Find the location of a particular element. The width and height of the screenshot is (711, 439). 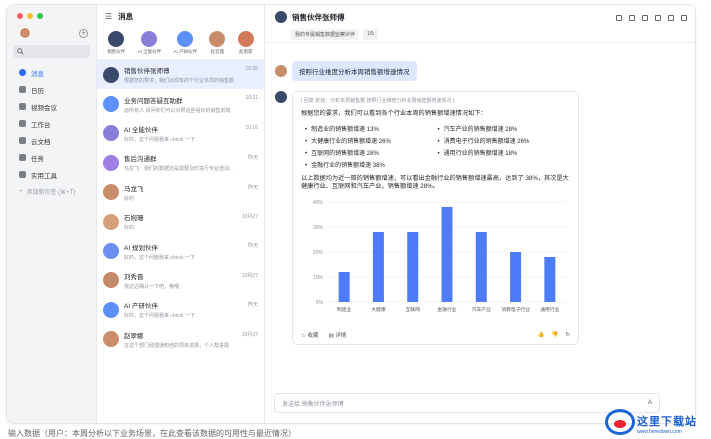

conversation-name: 销售伙伴张师傅 is located at coordinates (147, 72).